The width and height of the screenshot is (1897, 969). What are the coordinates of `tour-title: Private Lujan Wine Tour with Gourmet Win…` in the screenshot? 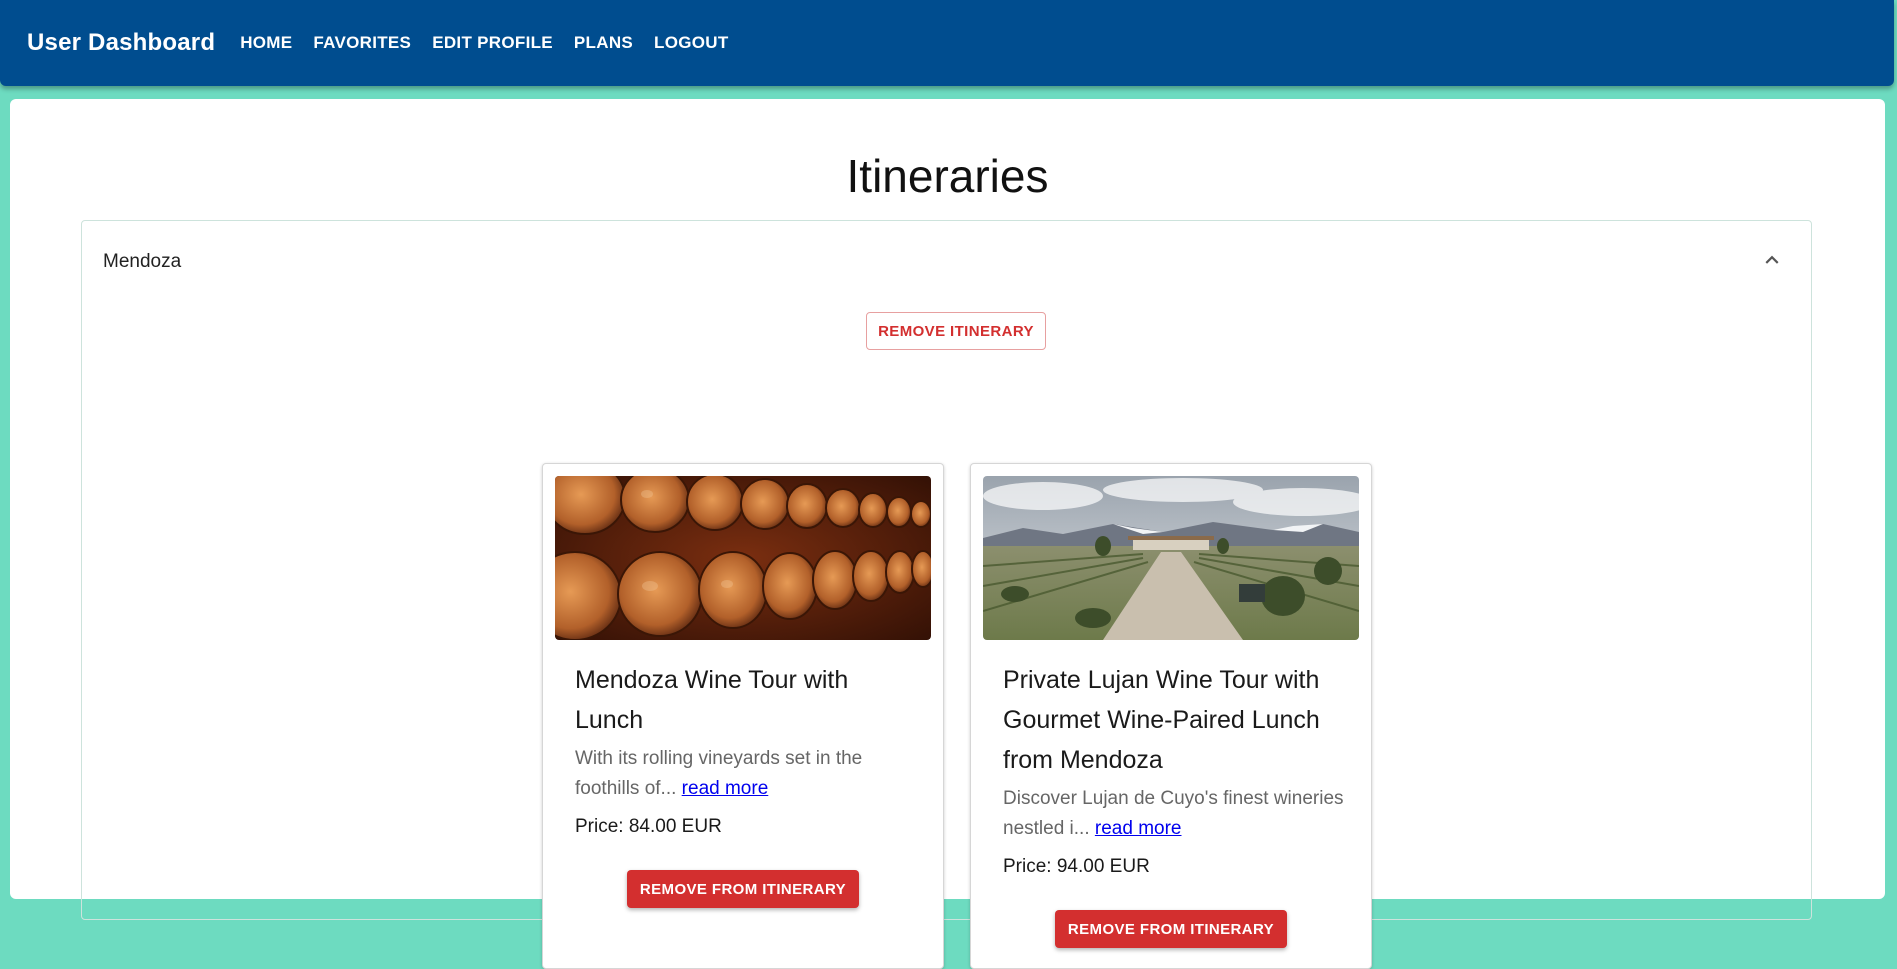 It's located at (1161, 720).